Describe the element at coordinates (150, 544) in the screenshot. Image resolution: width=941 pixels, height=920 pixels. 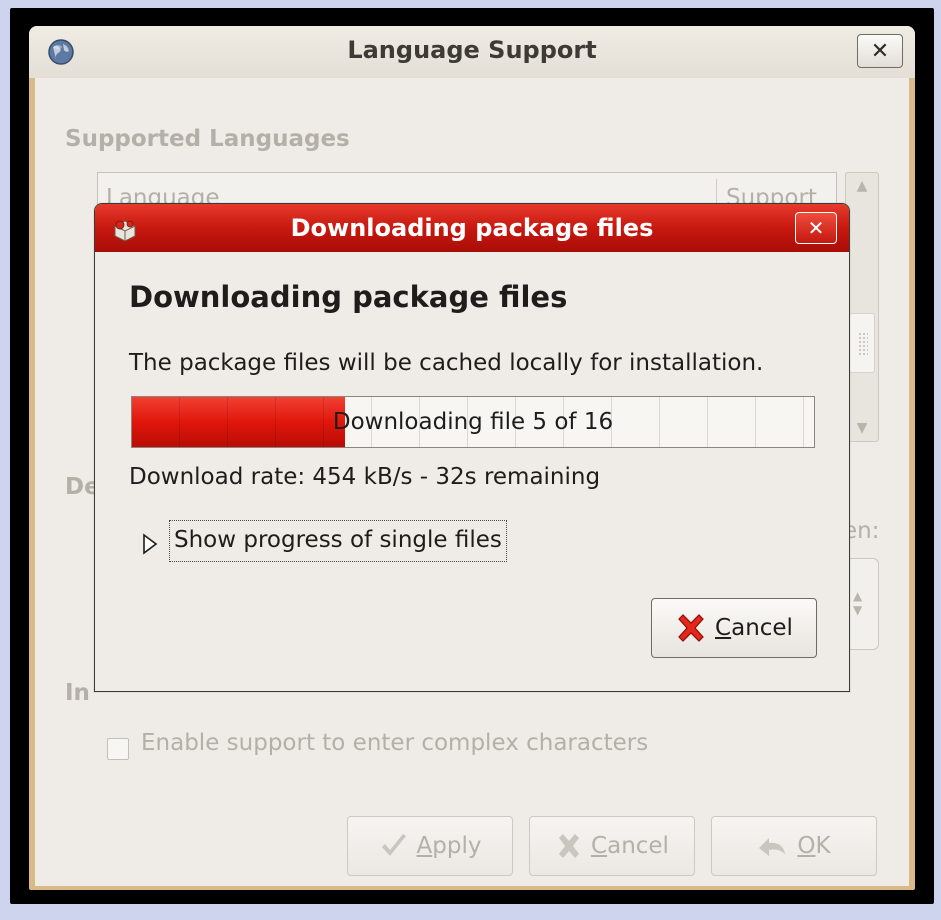
I see `expander-arrow-icon` at that location.